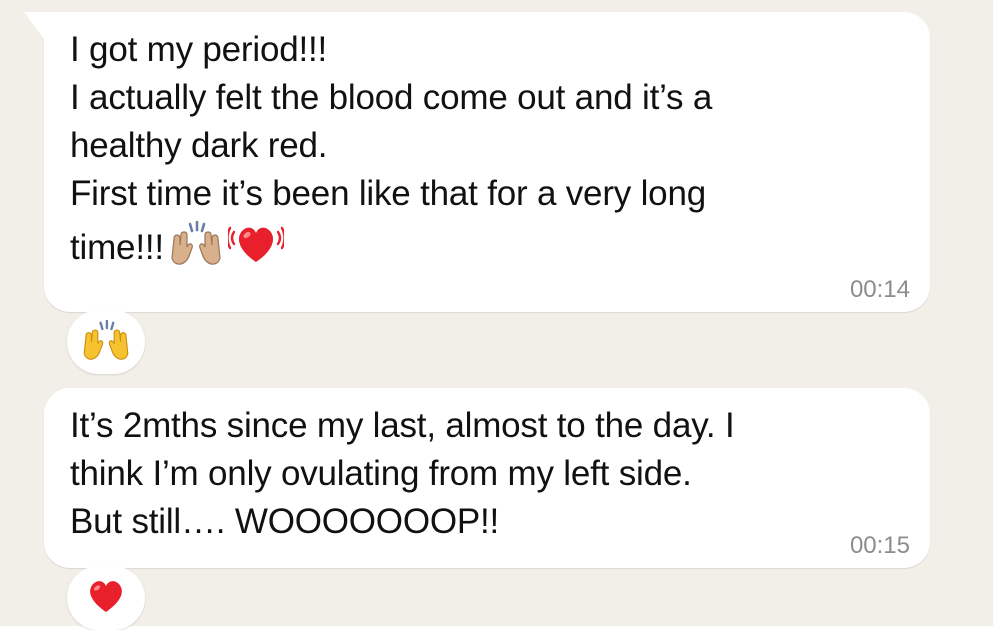 This screenshot has width=993, height=630. I want to click on message-timestamp: 00:14, so click(879, 289).